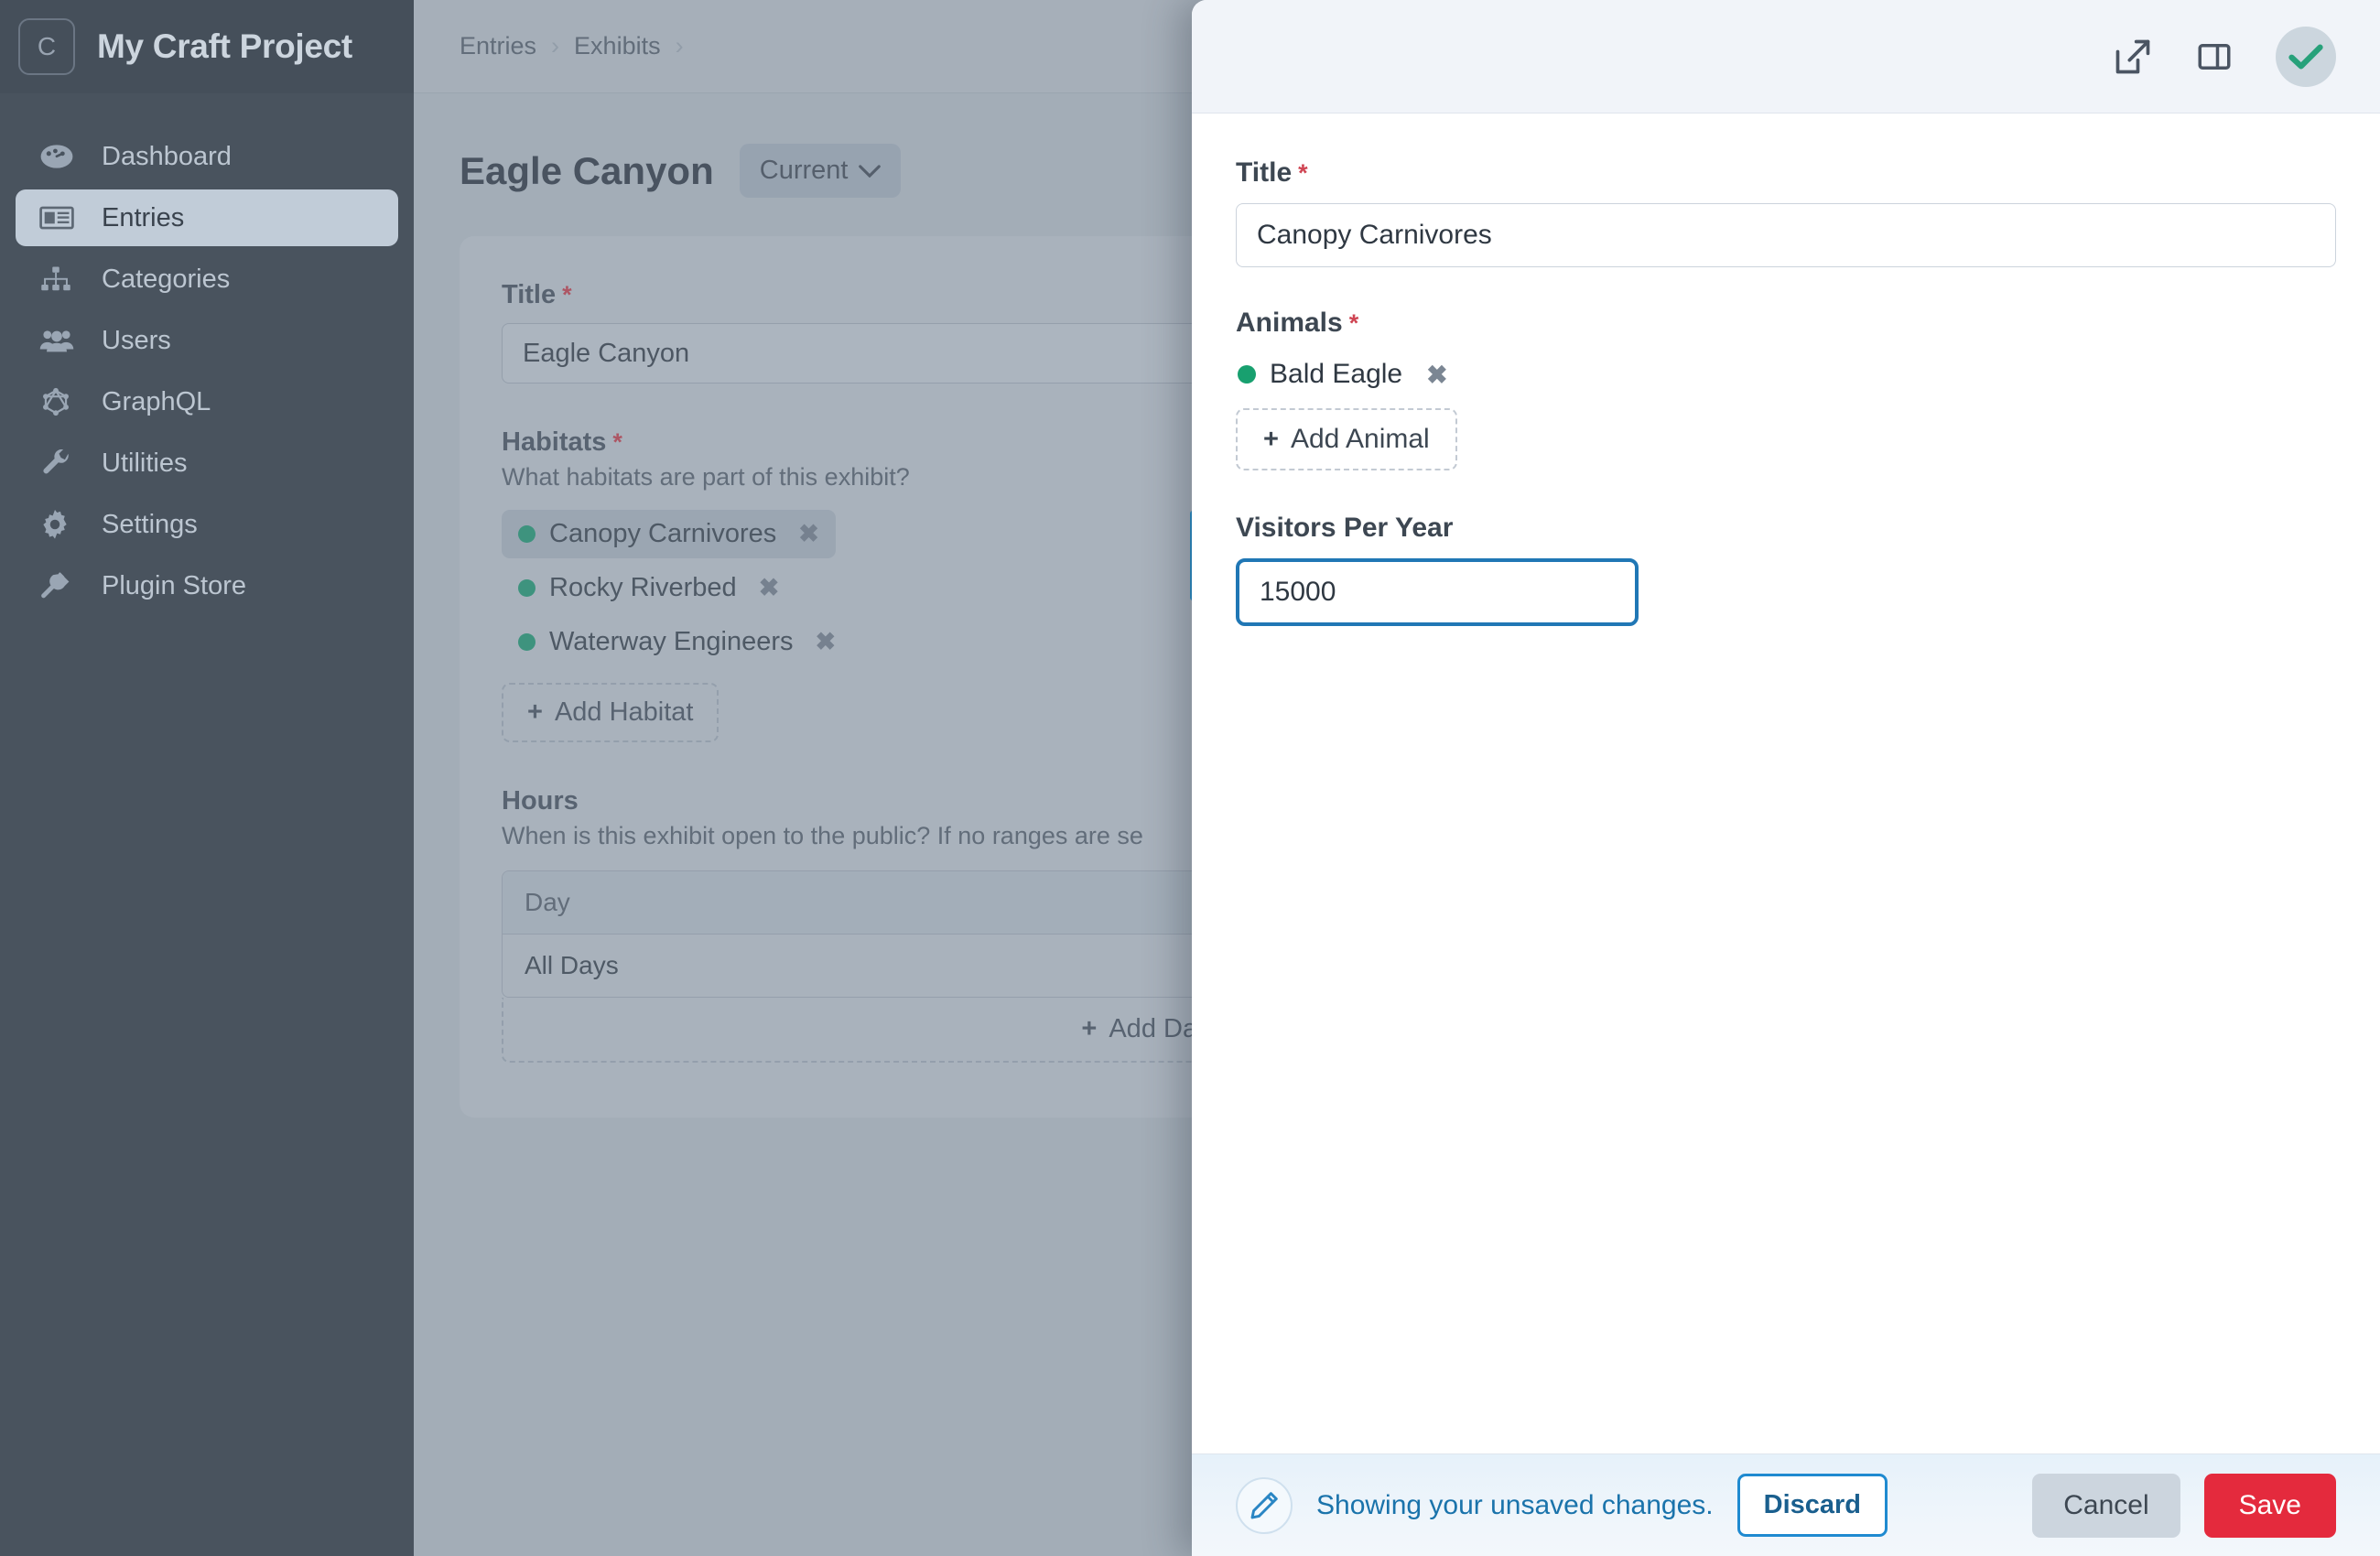 Image resolution: width=2380 pixels, height=1556 pixels. Describe the element at coordinates (2133, 57) in the screenshot. I see `external-link-icon` at that location.